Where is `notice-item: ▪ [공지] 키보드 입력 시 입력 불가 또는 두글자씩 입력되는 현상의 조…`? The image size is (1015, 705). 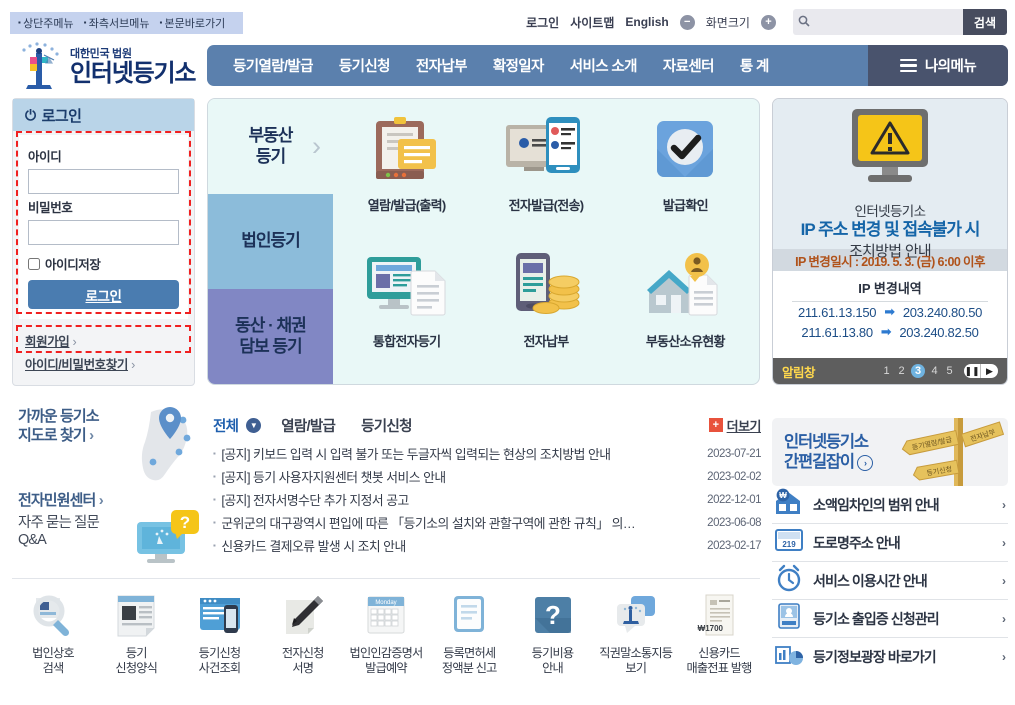
notice-item: ▪ [공지] 키보드 입력 시 입력 불가 또는 두글자씩 입력되는 현상의 조… is located at coordinates (487, 453).